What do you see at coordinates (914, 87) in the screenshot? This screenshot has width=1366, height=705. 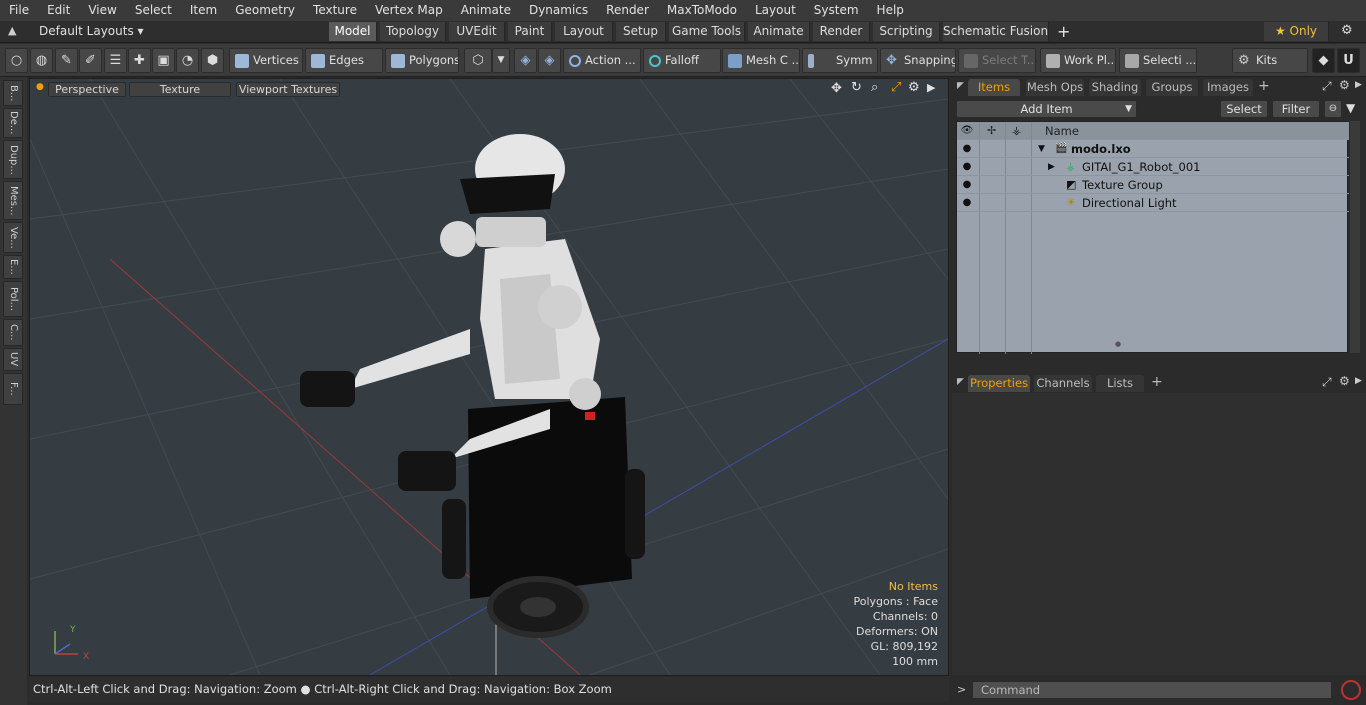 I see `viewport-settings-icon: ⚙` at bounding box center [914, 87].